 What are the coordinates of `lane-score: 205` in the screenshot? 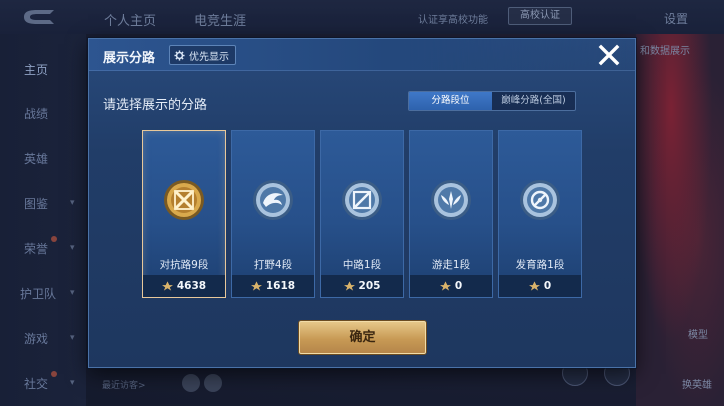 It's located at (369, 286).